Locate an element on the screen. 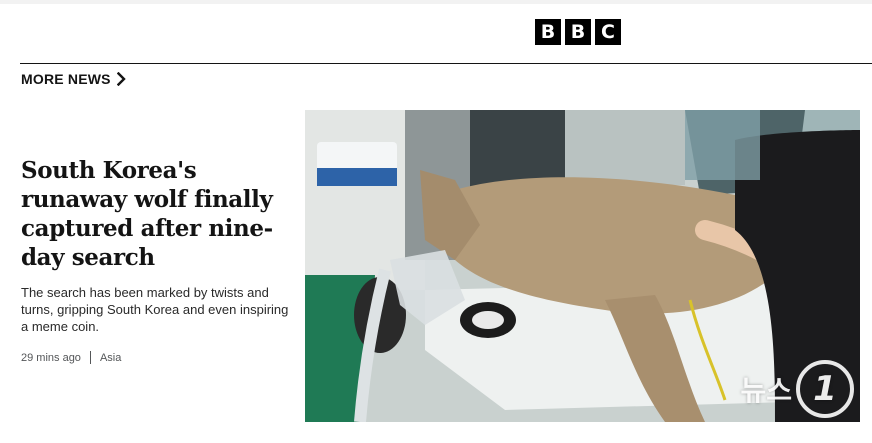 This screenshot has height=443, width=872. logo-letter-c: C is located at coordinates (608, 32).